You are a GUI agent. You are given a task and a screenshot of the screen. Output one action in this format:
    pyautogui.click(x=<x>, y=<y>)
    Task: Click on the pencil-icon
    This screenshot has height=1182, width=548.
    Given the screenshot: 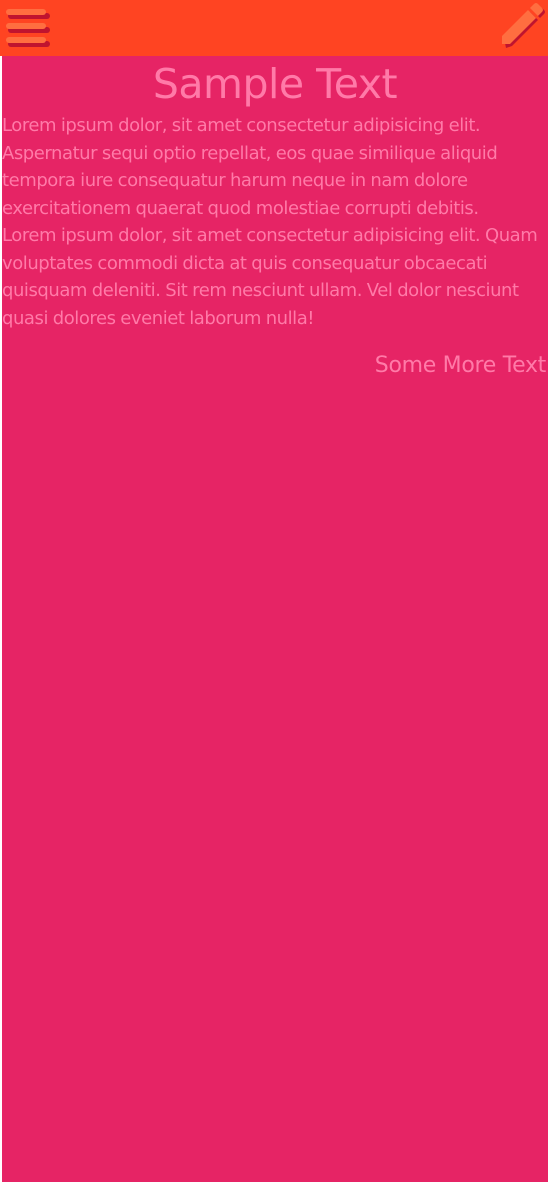 What is the action you would take?
    pyautogui.click(x=523, y=25)
    